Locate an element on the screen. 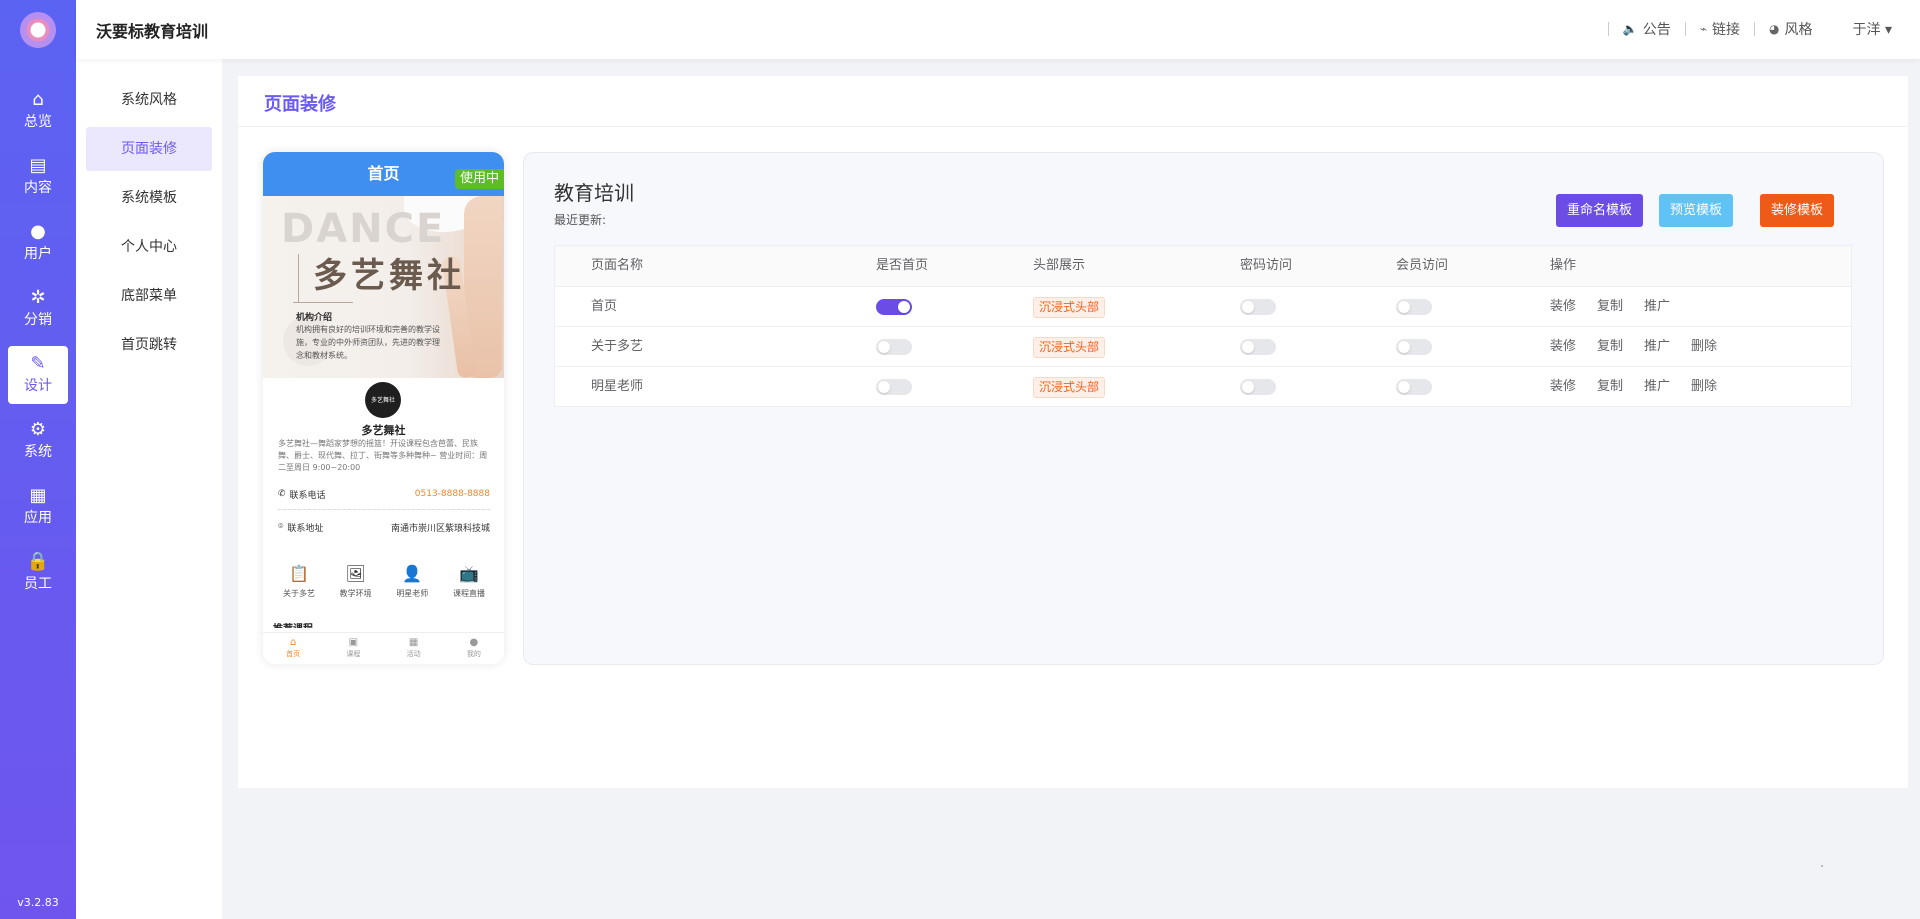 This screenshot has height=919, width=1920. quick-nav-about: 📋 关于多艺 is located at coordinates (299, 581).